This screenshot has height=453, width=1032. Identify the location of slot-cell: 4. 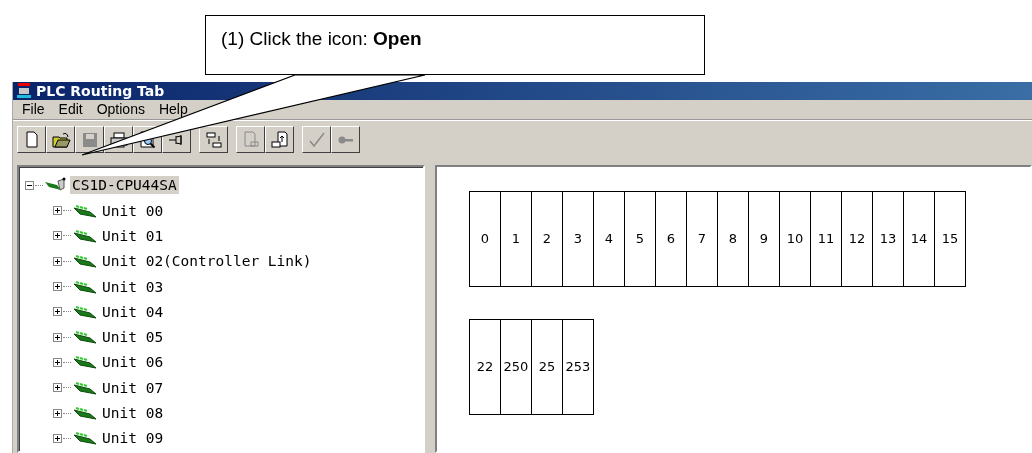
(608, 238).